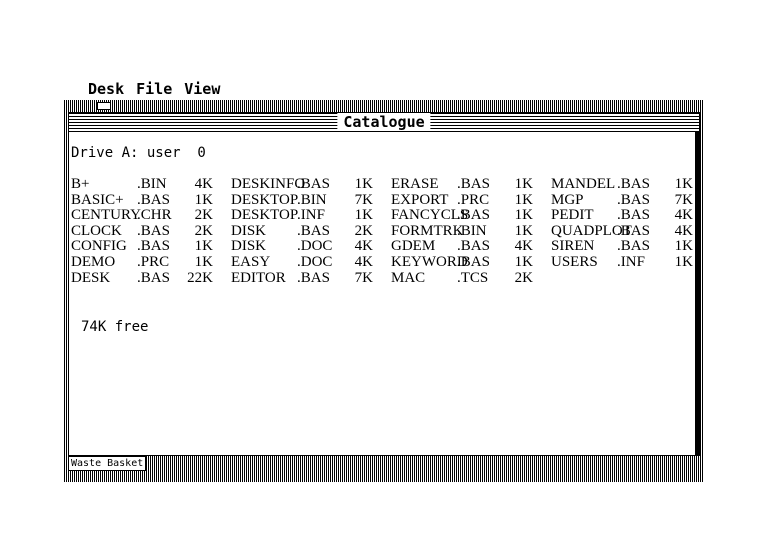 This screenshot has height=540, width=768. What do you see at coordinates (251, 261) in the screenshot?
I see `file-name: EASY` at bounding box center [251, 261].